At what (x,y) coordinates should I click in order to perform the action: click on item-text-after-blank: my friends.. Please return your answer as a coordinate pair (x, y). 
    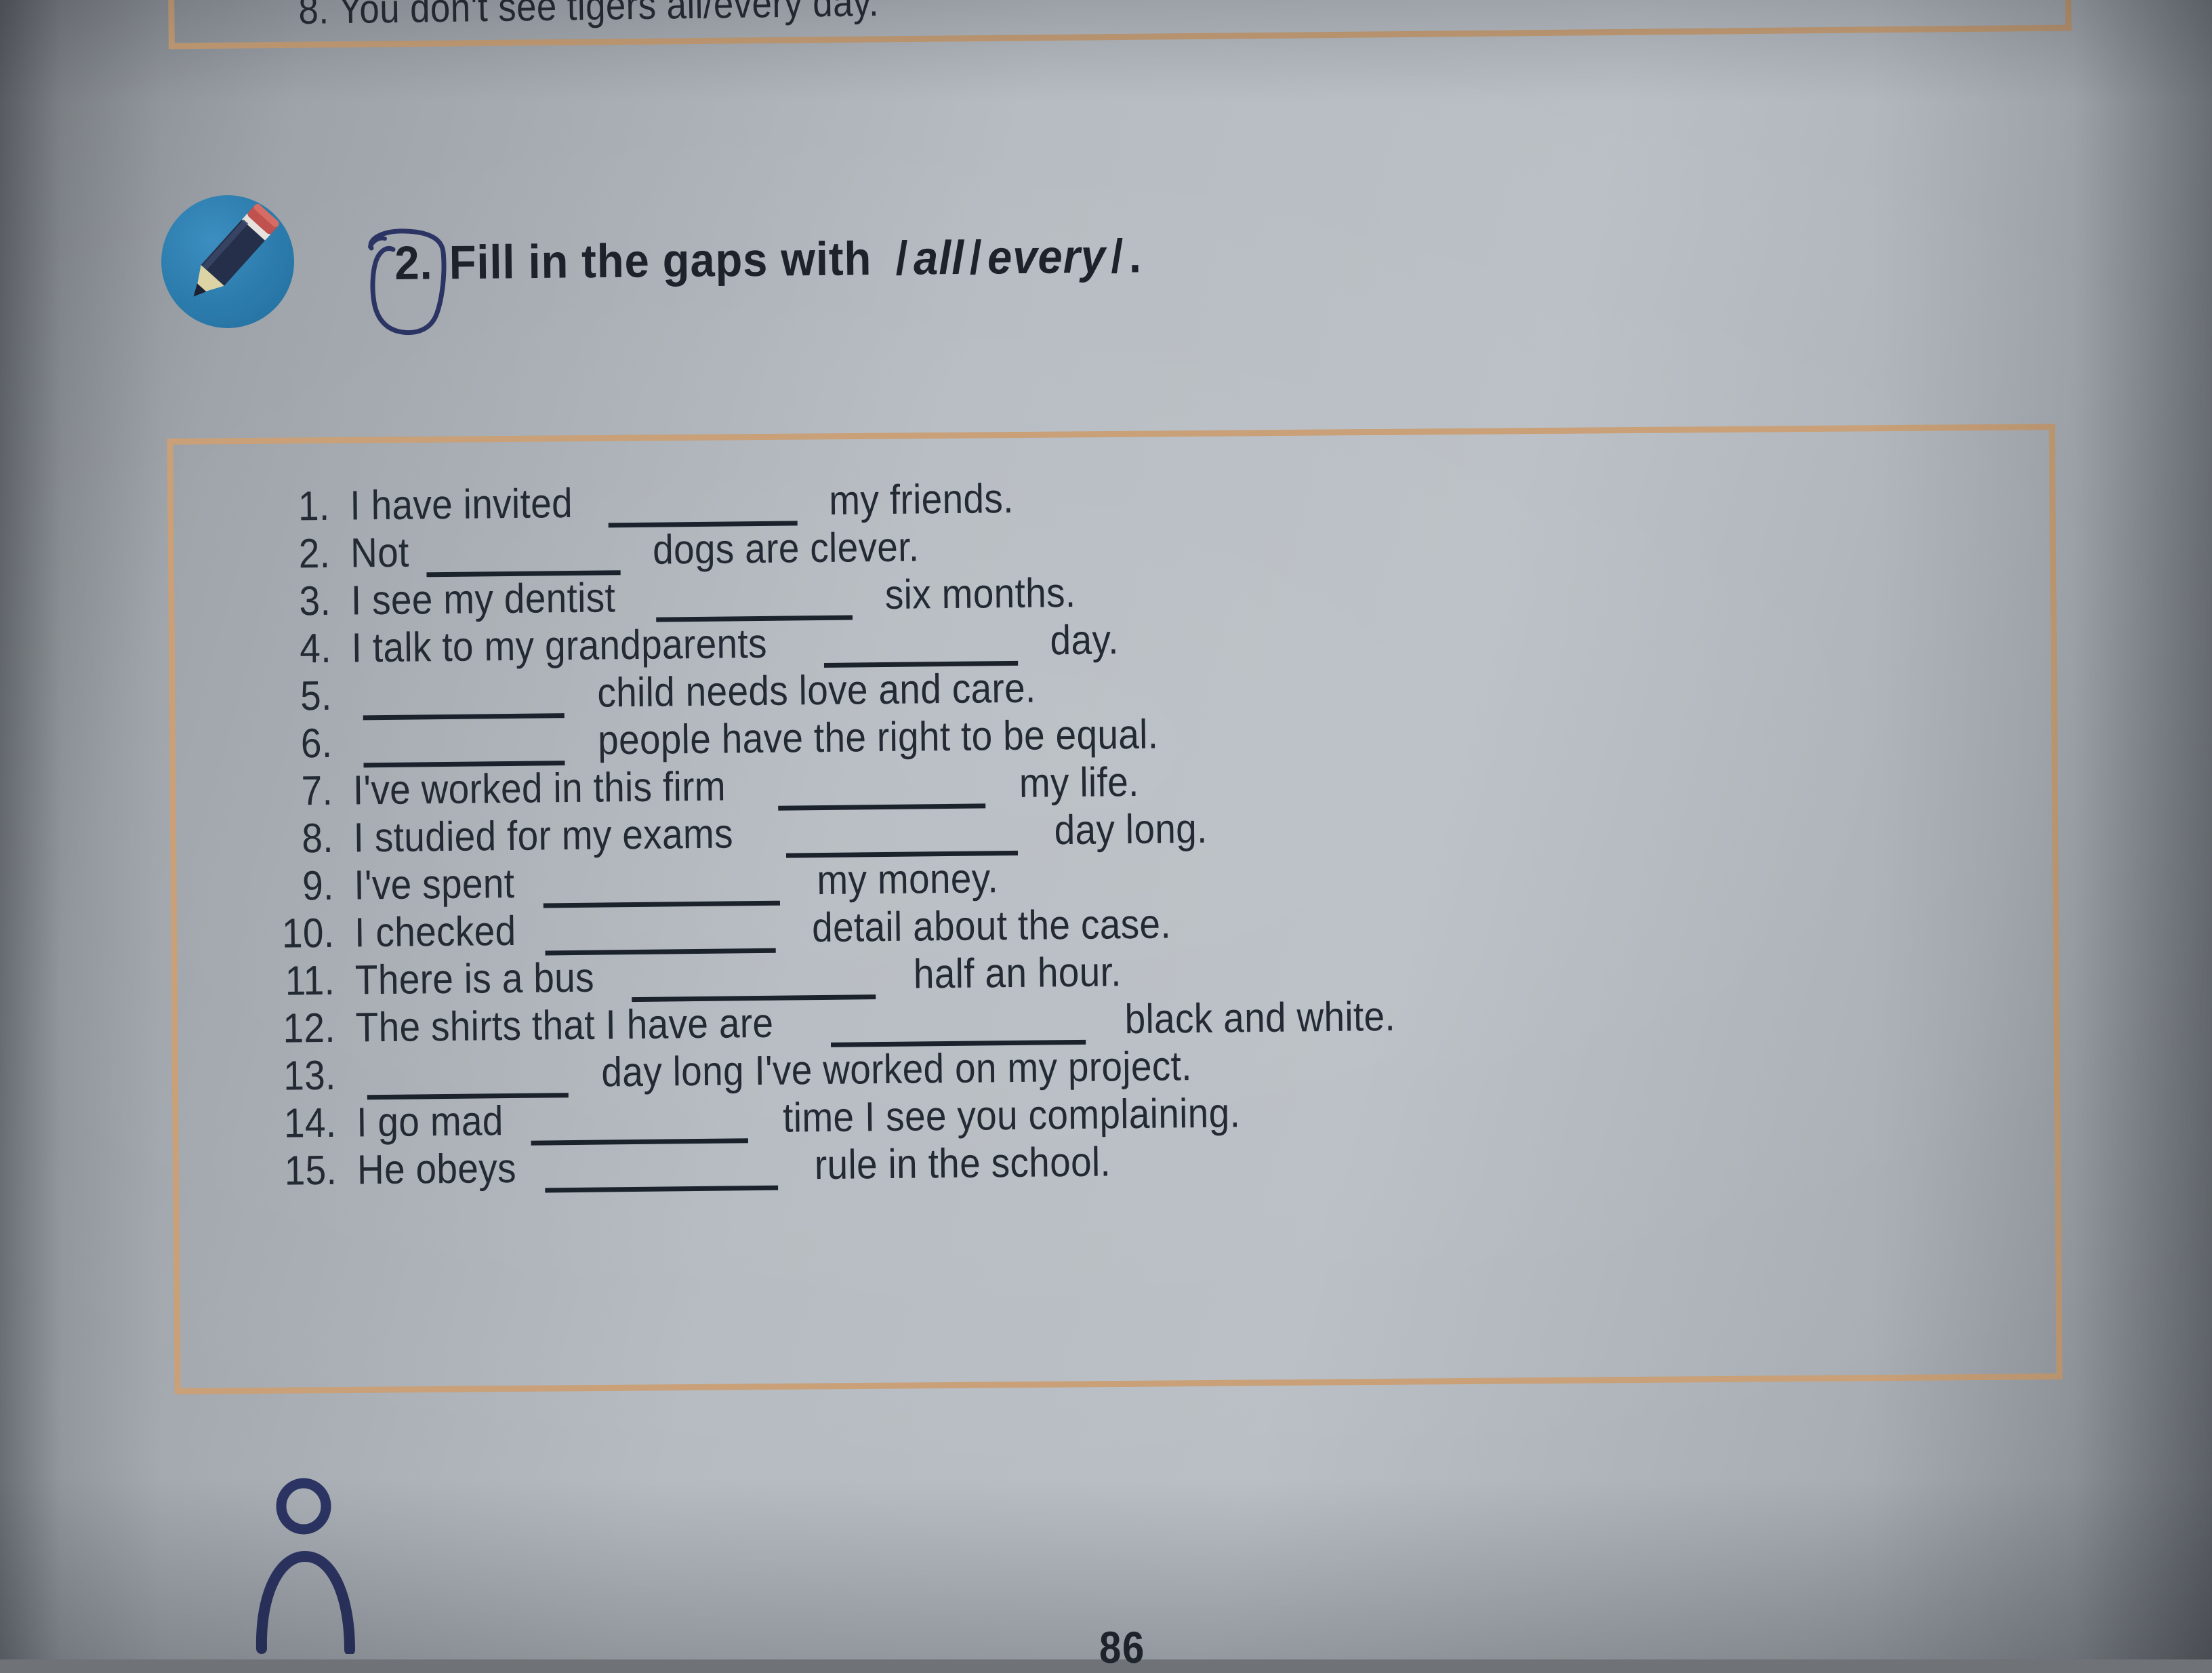
    Looking at the image, I should click on (922, 499).